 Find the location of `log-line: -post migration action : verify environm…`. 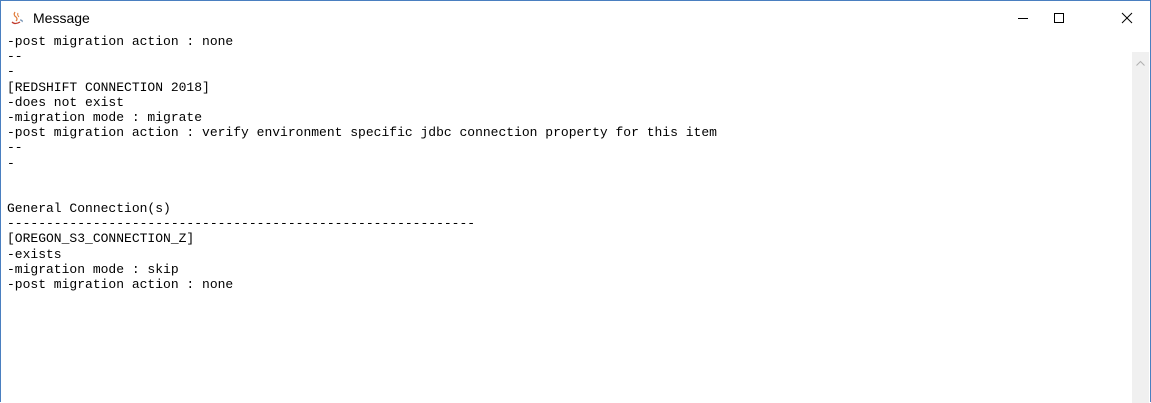

log-line: -post migration action : verify environm… is located at coordinates (362, 133).